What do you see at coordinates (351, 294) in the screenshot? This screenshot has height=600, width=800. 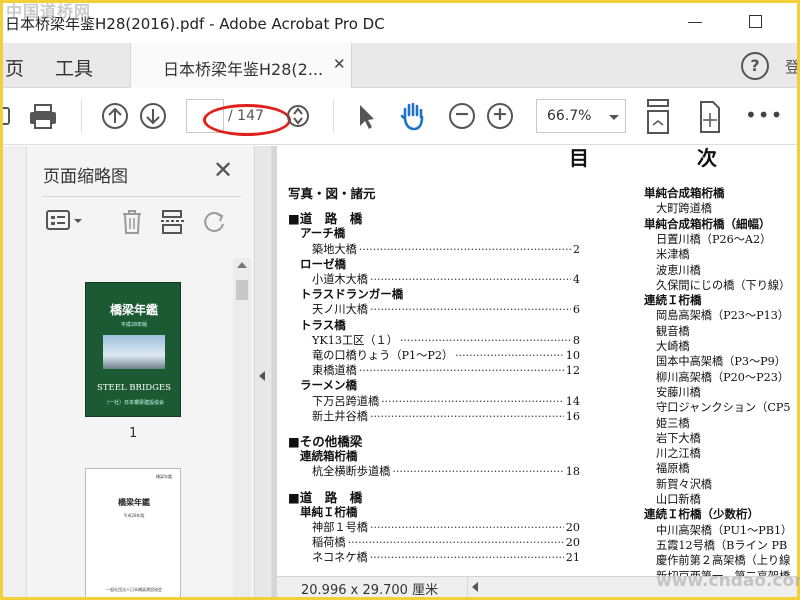 I see `toc-group: トラスドランガー橋` at bounding box center [351, 294].